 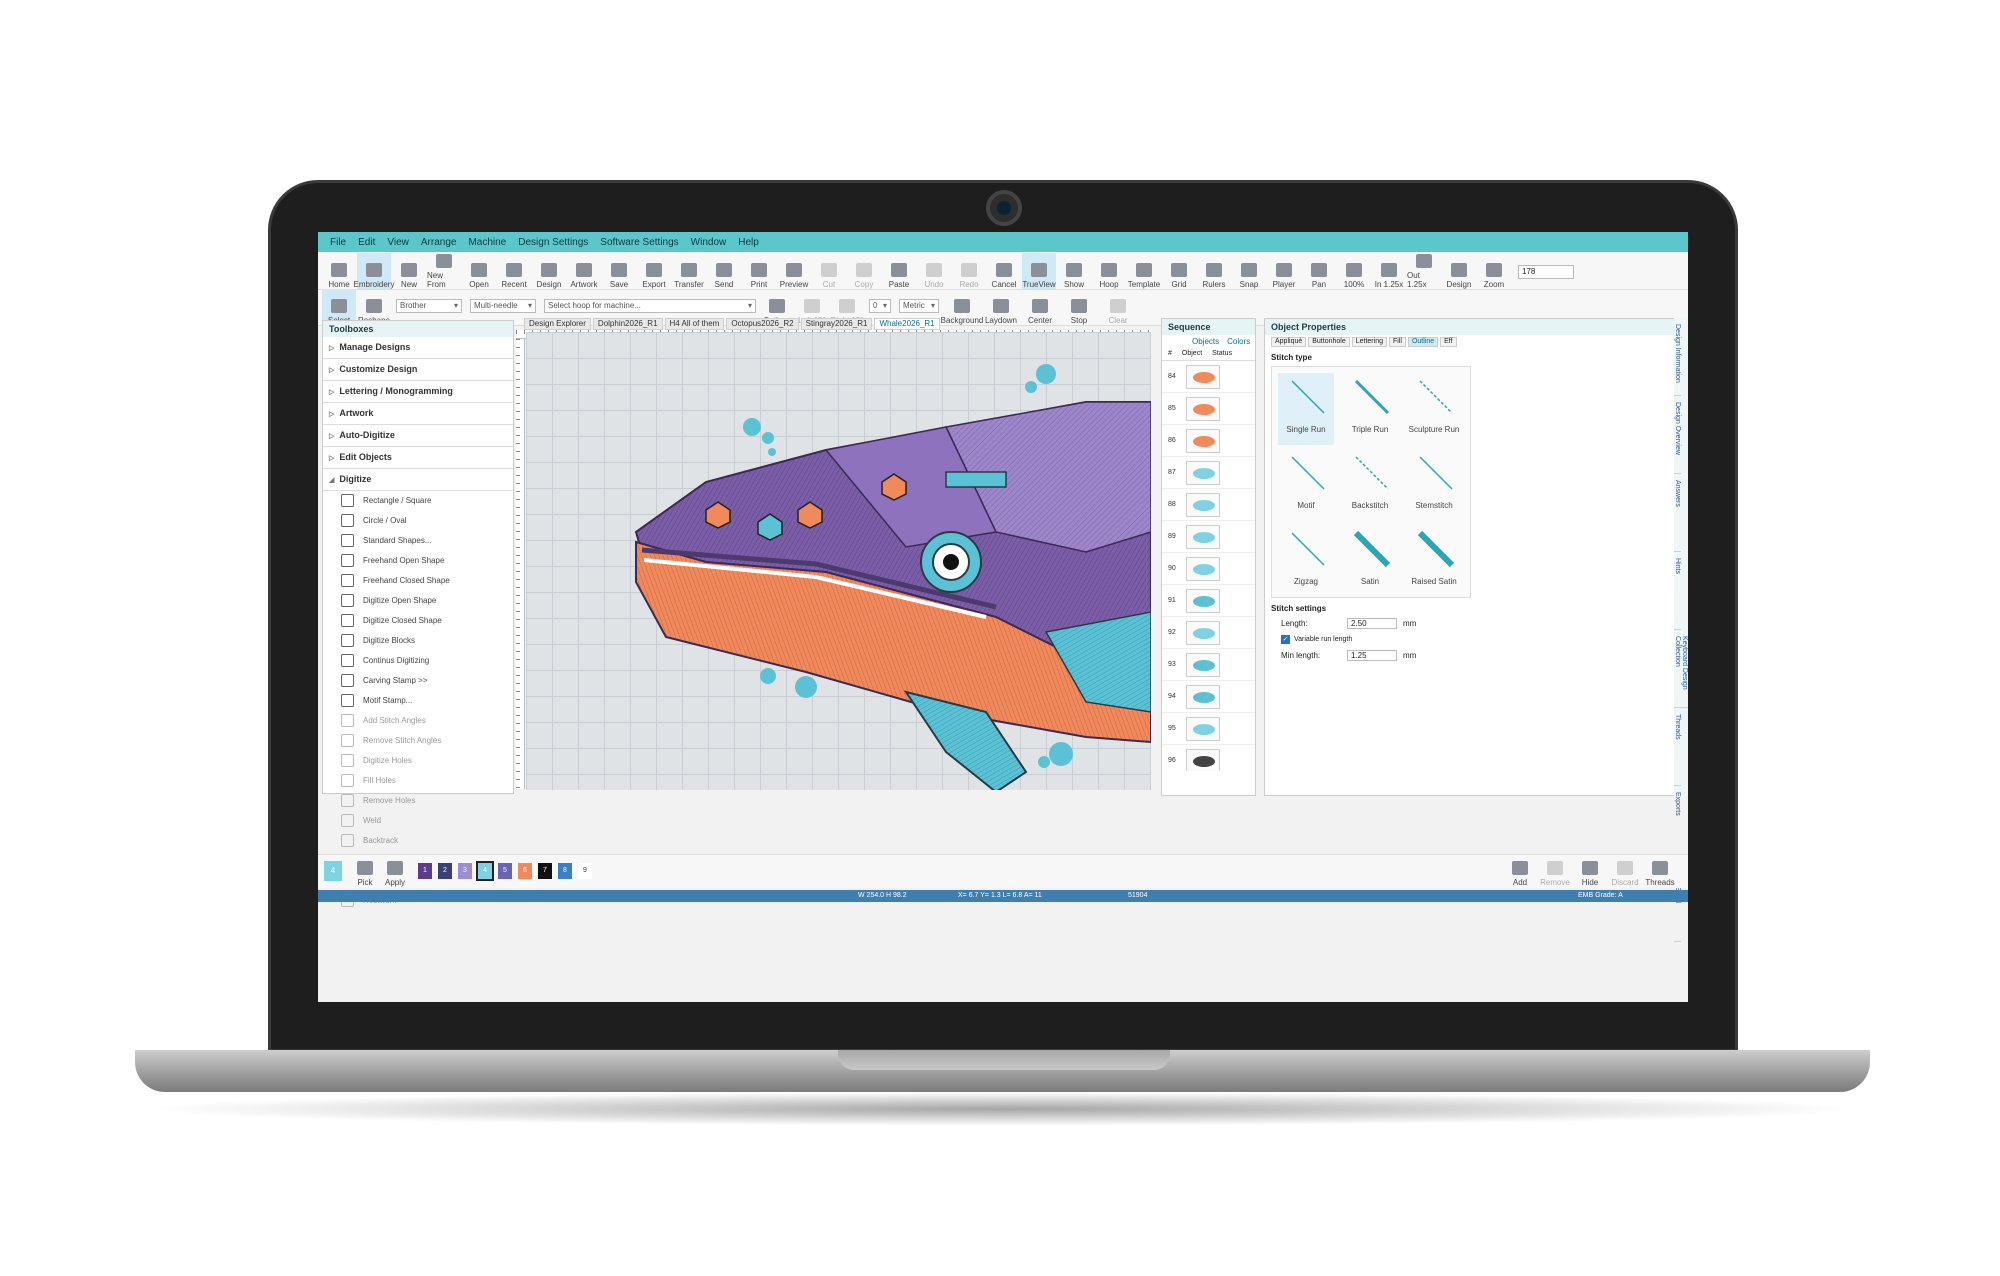 I want to click on props-tab-buttonhole: Buttonhole, so click(x=1329, y=342).